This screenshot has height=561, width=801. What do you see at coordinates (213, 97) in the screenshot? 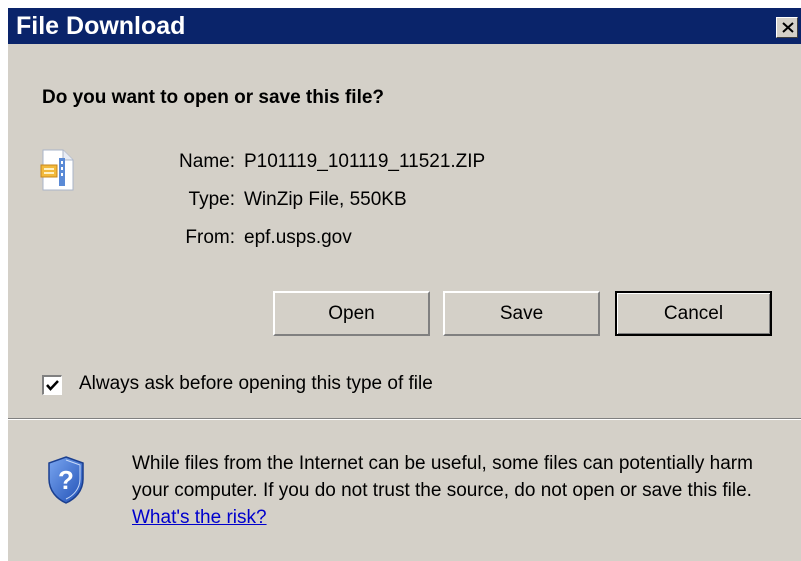
I see `prompt-question: Do you want to open or save this file?` at bounding box center [213, 97].